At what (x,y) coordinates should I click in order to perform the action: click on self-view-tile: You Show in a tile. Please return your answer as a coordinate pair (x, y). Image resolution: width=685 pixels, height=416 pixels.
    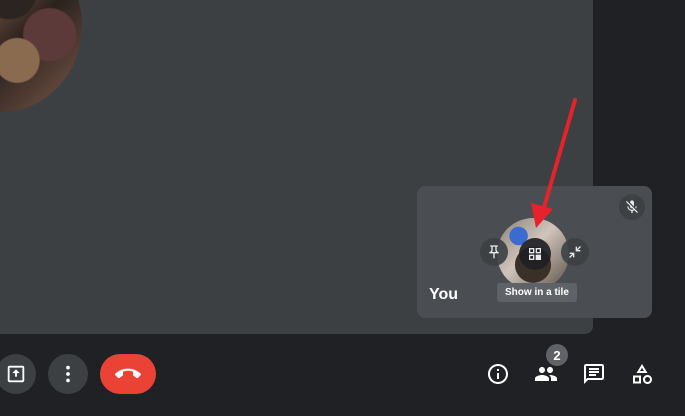
    Looking at the image, I should click on (534, 252).